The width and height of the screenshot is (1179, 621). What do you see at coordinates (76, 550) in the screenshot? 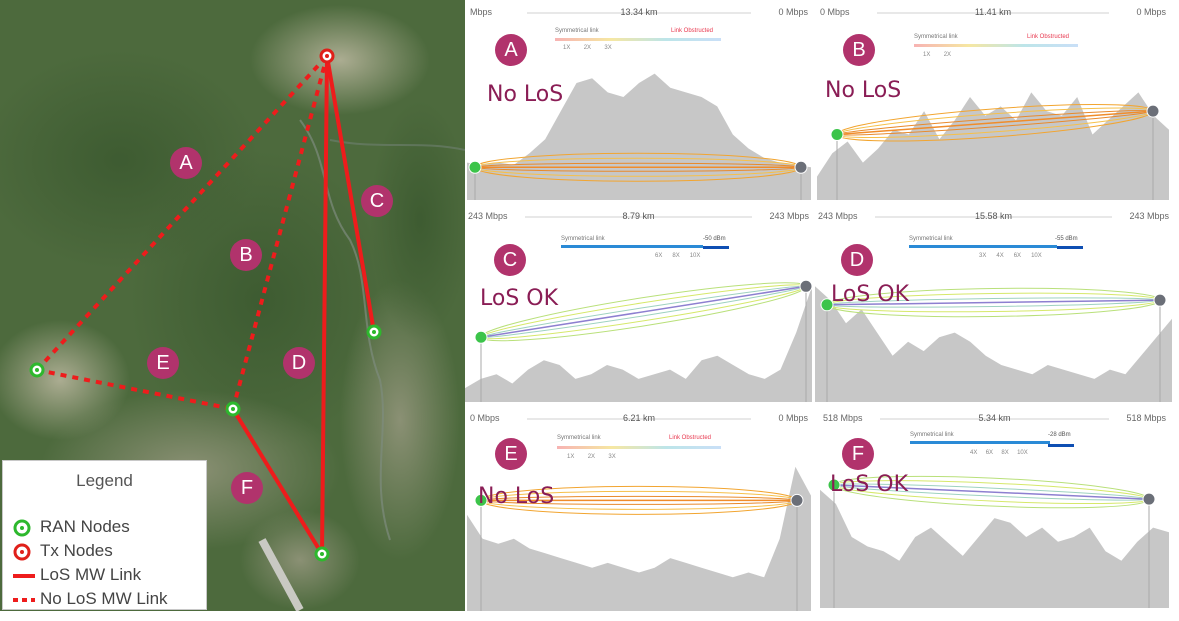
I see `legend-label-tx: Tx Nodes` at bounding box center [76, 550].